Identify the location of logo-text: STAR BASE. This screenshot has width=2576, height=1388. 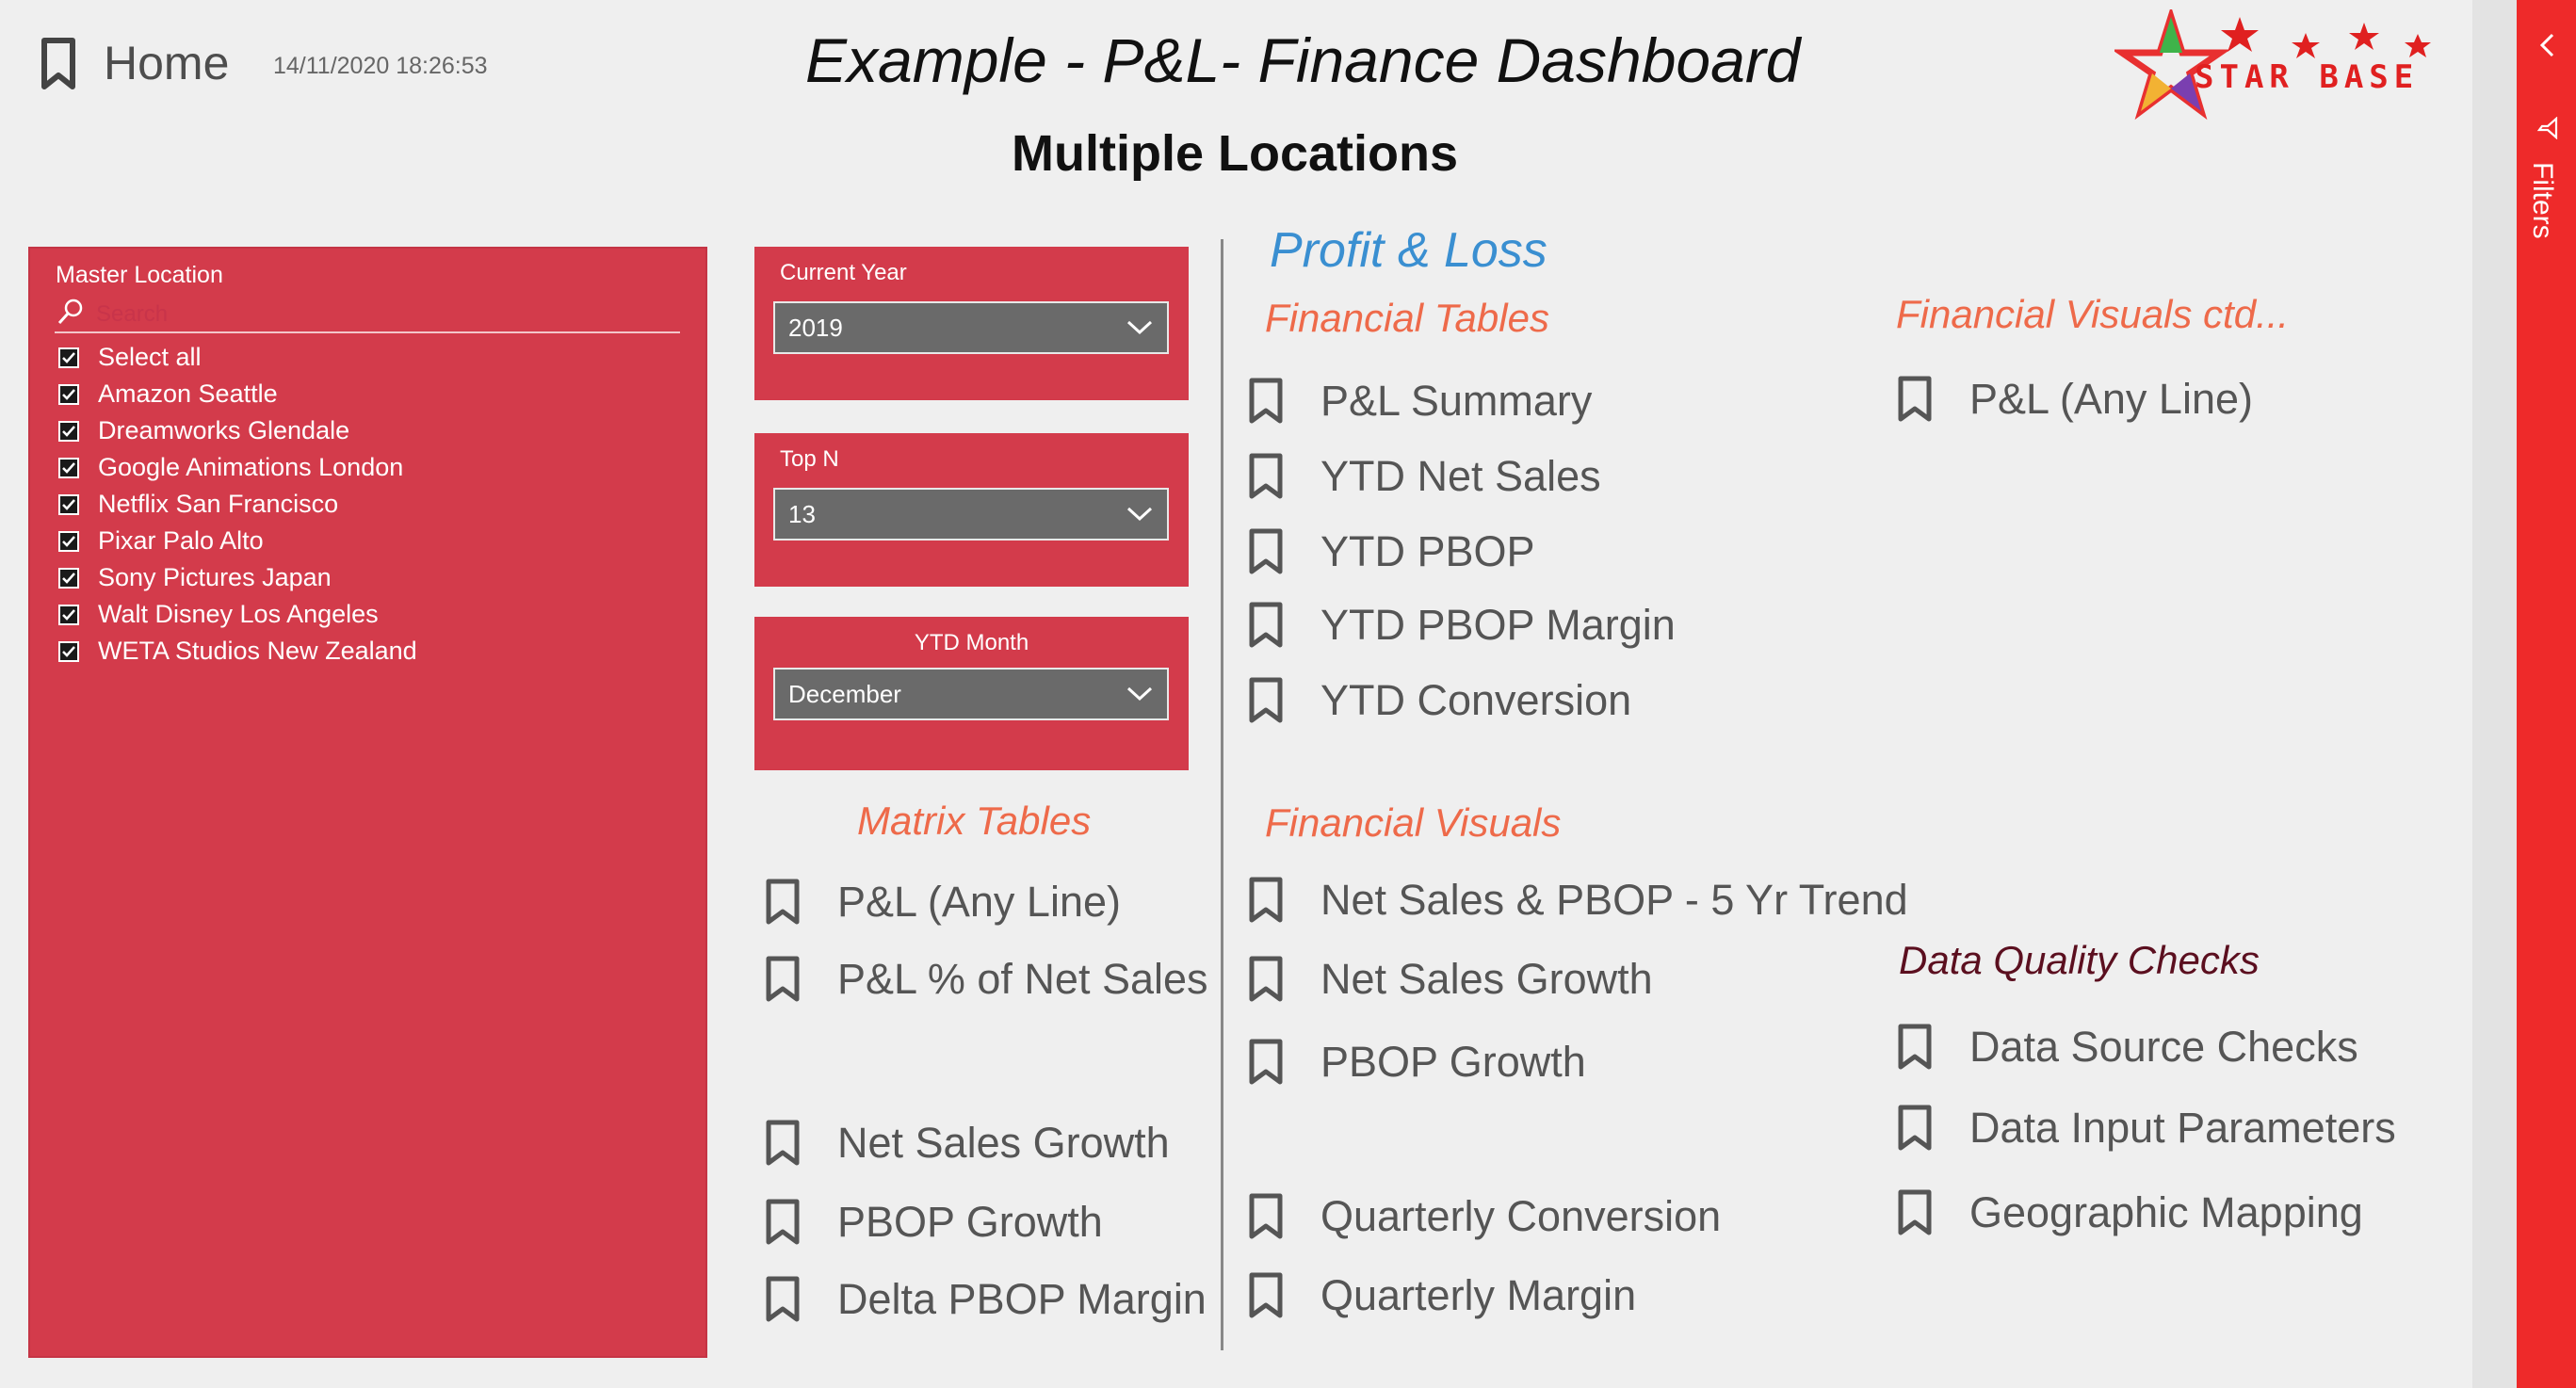
(2307, 77).